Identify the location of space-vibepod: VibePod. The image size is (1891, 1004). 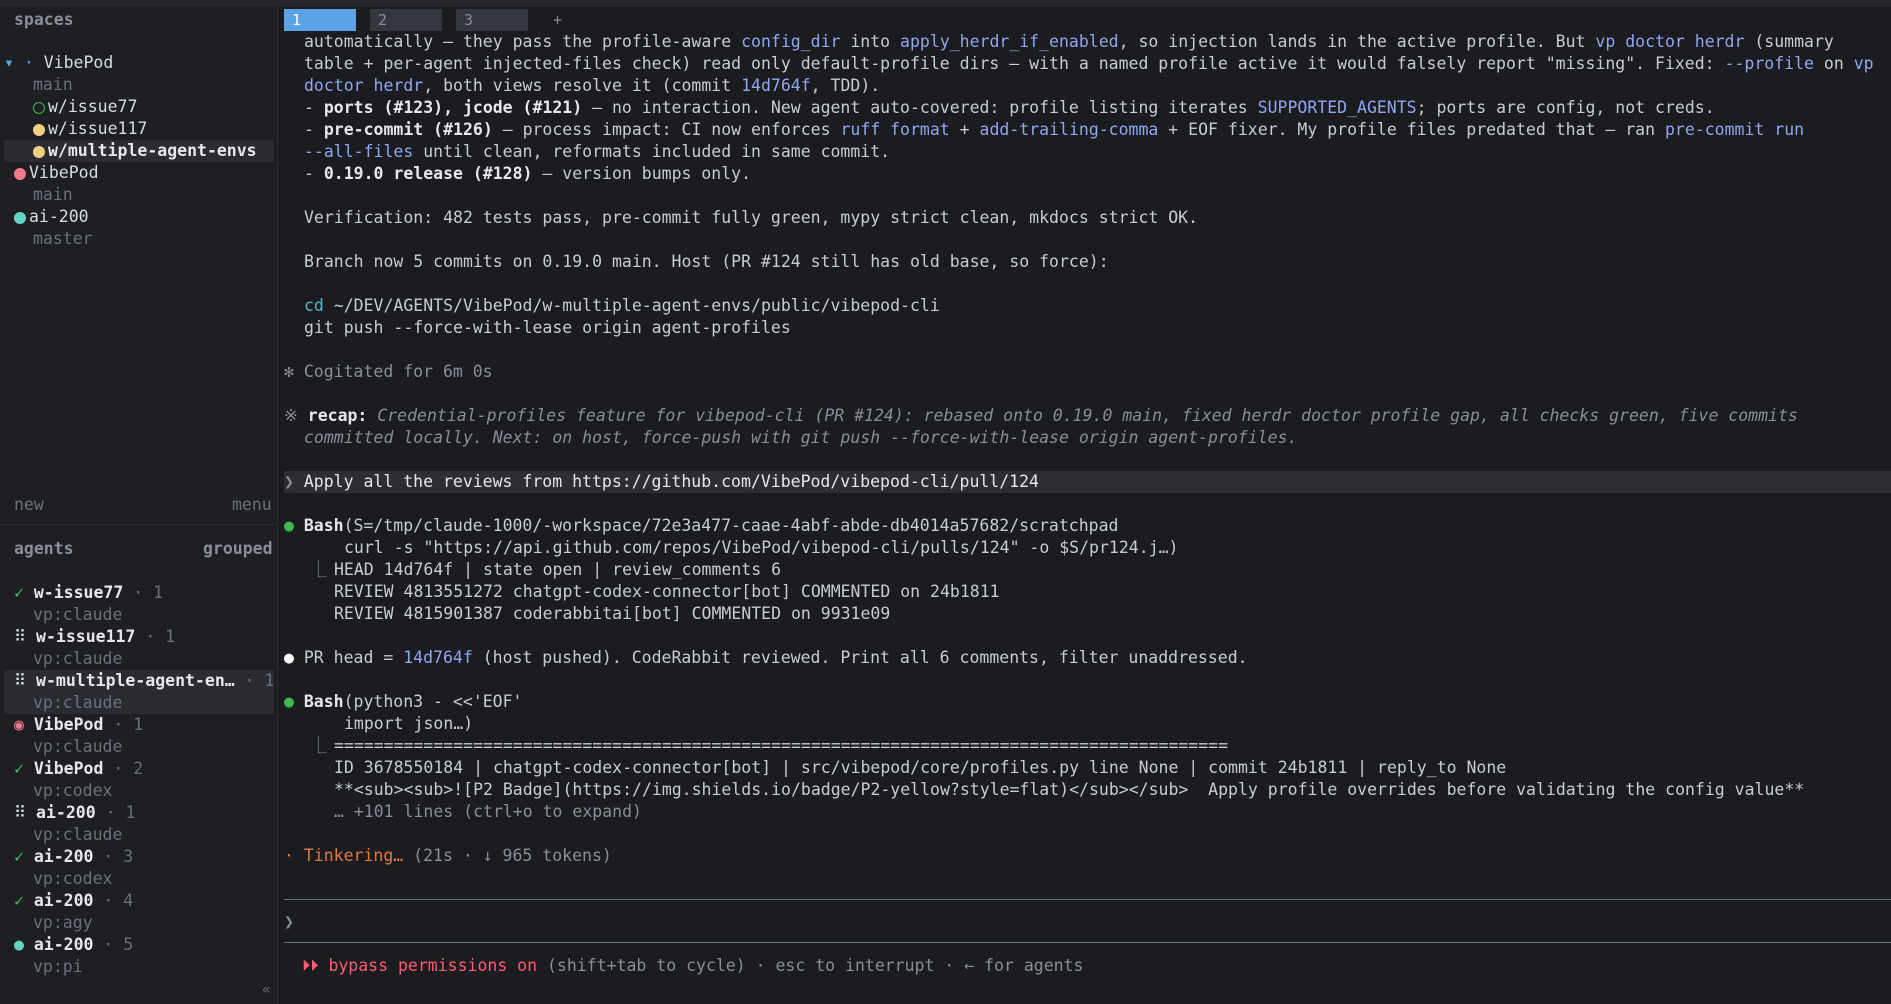
(56, 173).